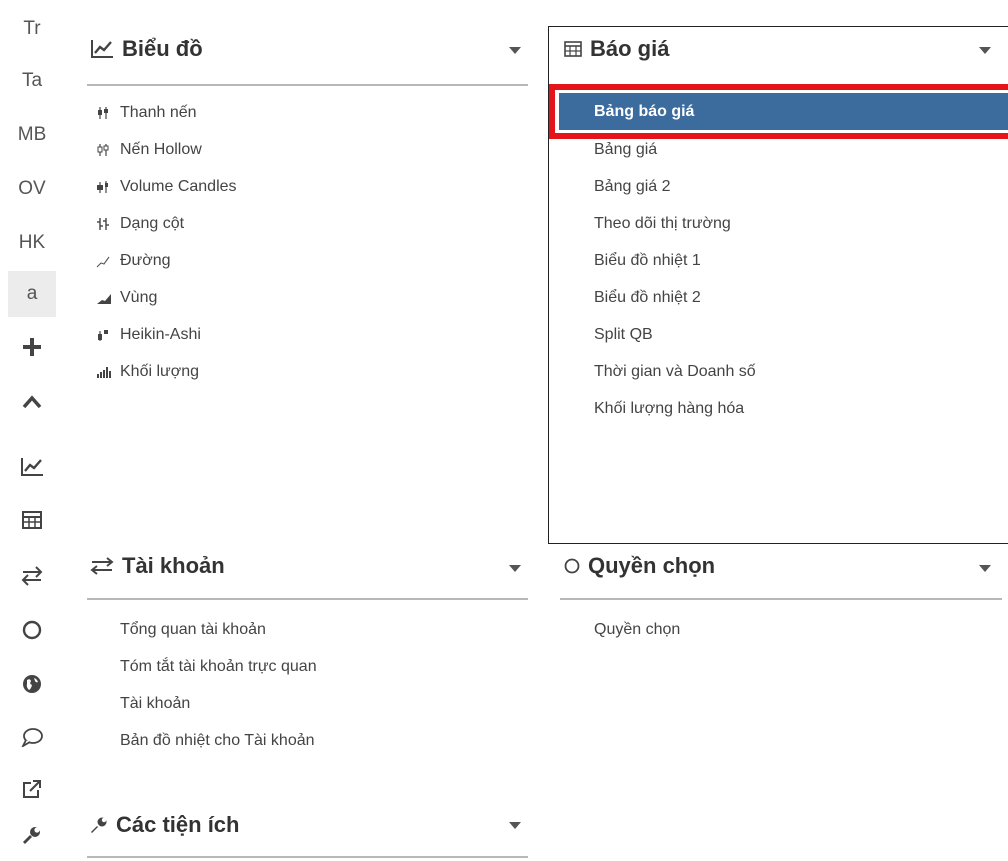 This screenshot has width=1008, height=861. I want to click on list-item: Thời gian và Doanh số, so click(675, 371).